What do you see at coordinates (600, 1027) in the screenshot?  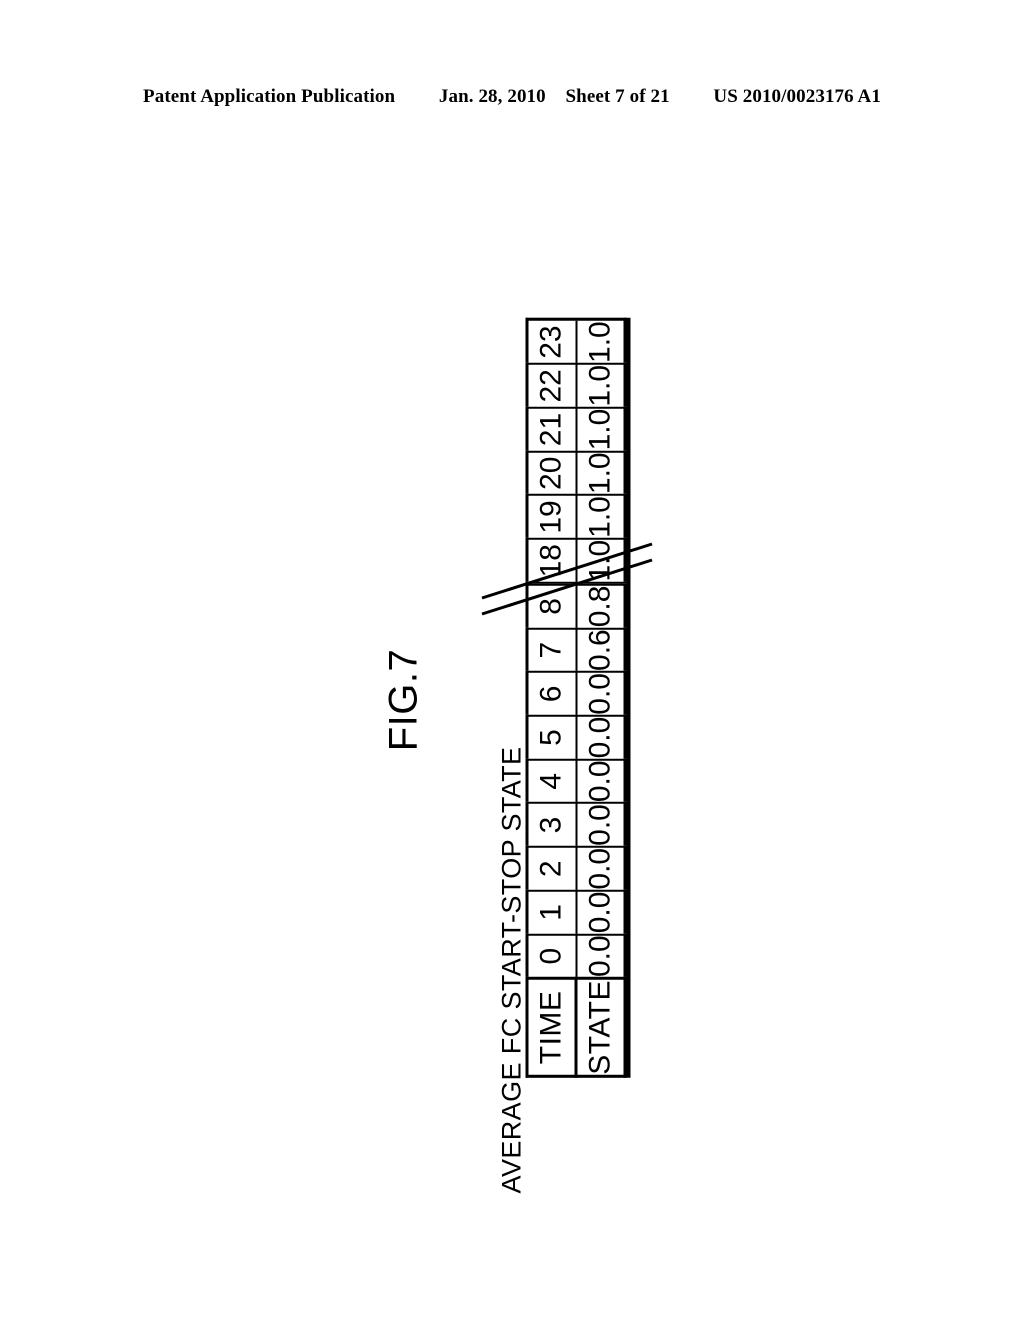 I see `row-header-state: STATE` at bounding box center [600, 1027].